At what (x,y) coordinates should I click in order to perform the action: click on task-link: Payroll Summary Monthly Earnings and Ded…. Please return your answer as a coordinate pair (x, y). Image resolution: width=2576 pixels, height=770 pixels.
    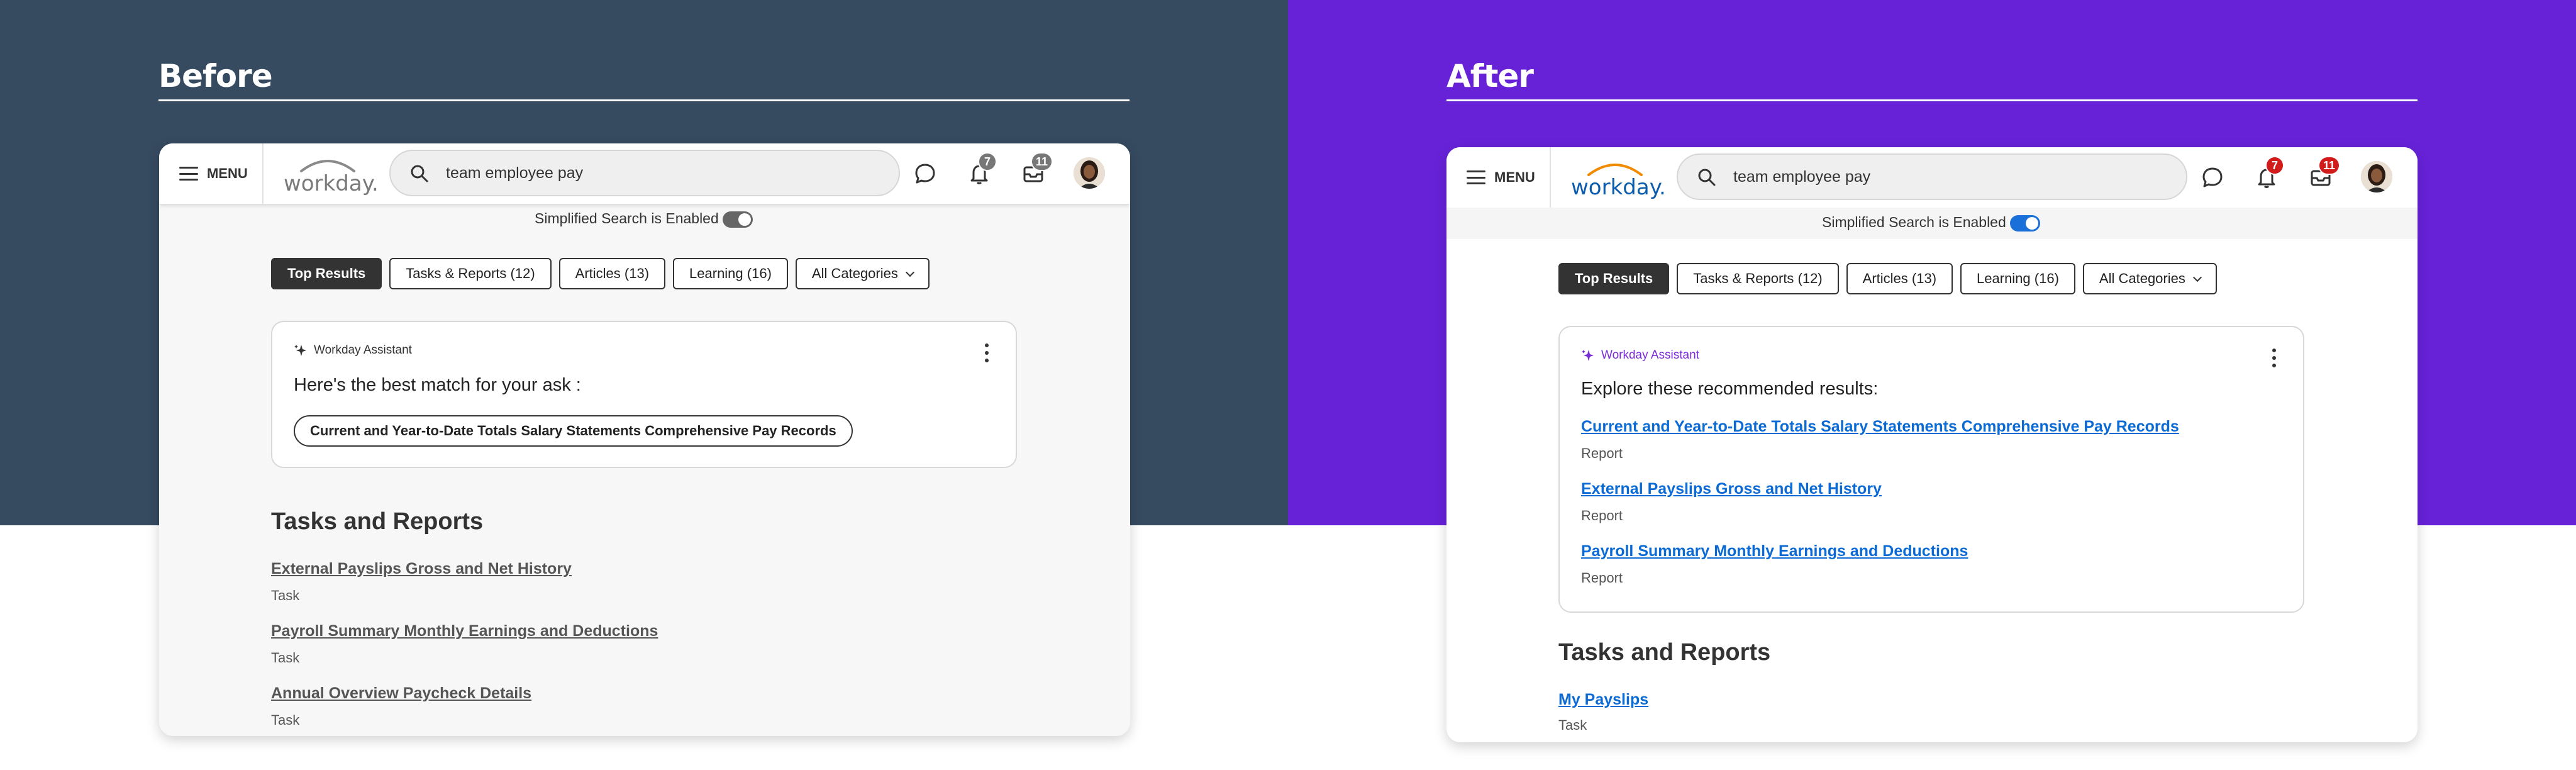
    Looking at the image, I should click on (464, 631).